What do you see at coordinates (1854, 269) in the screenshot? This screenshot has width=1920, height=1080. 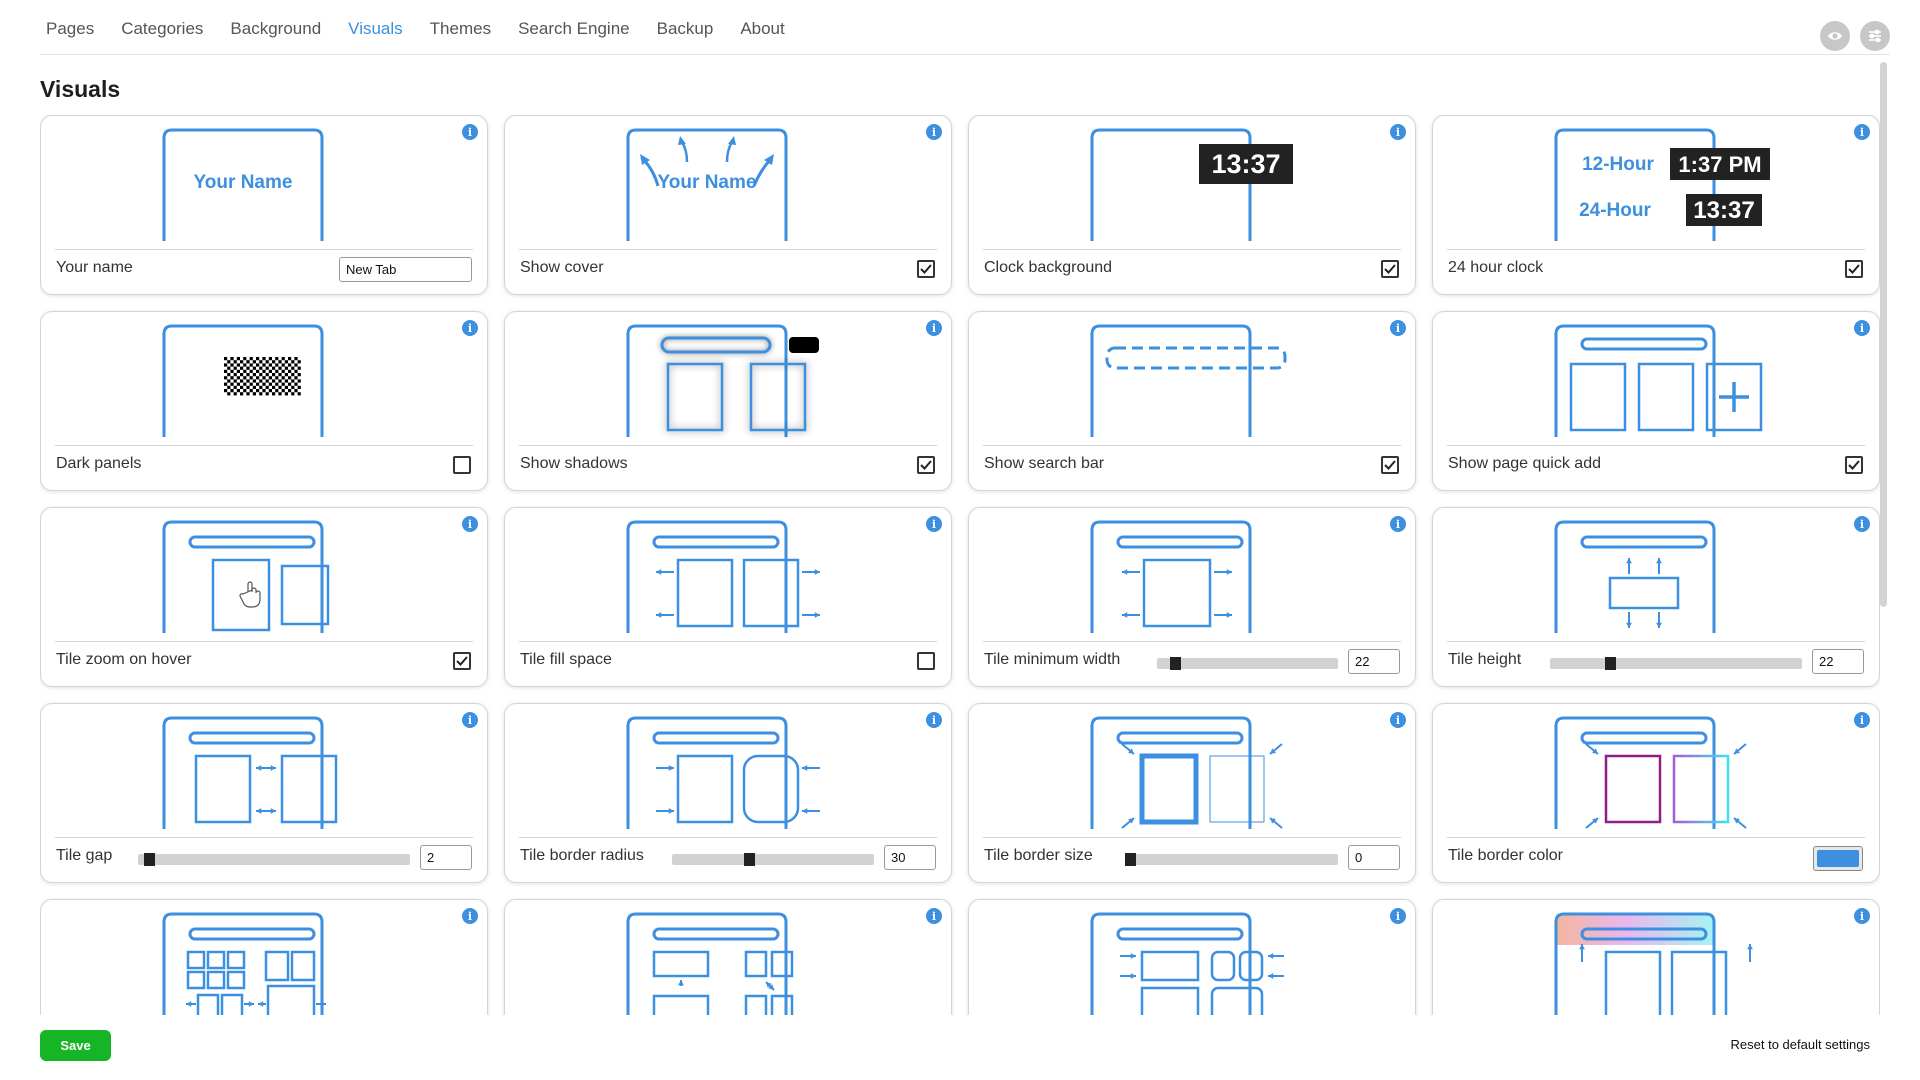 I see `24-hour-clock-checkbox` at bounding box center [1854, 269].